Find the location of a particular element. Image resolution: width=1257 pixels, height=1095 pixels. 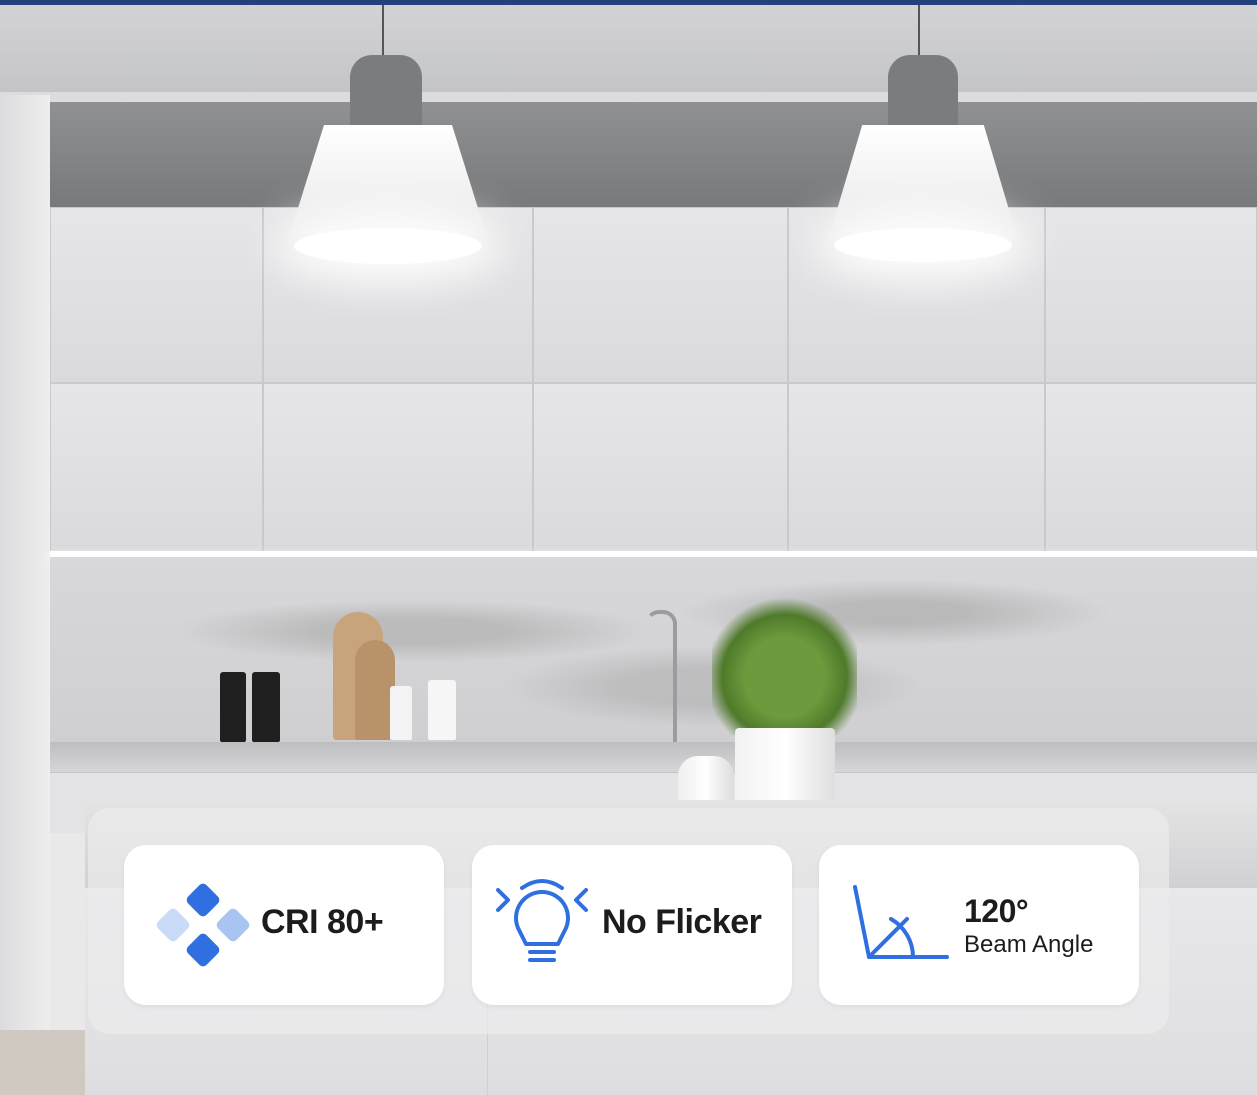

cutting-board is located at coordinates (375, 690).